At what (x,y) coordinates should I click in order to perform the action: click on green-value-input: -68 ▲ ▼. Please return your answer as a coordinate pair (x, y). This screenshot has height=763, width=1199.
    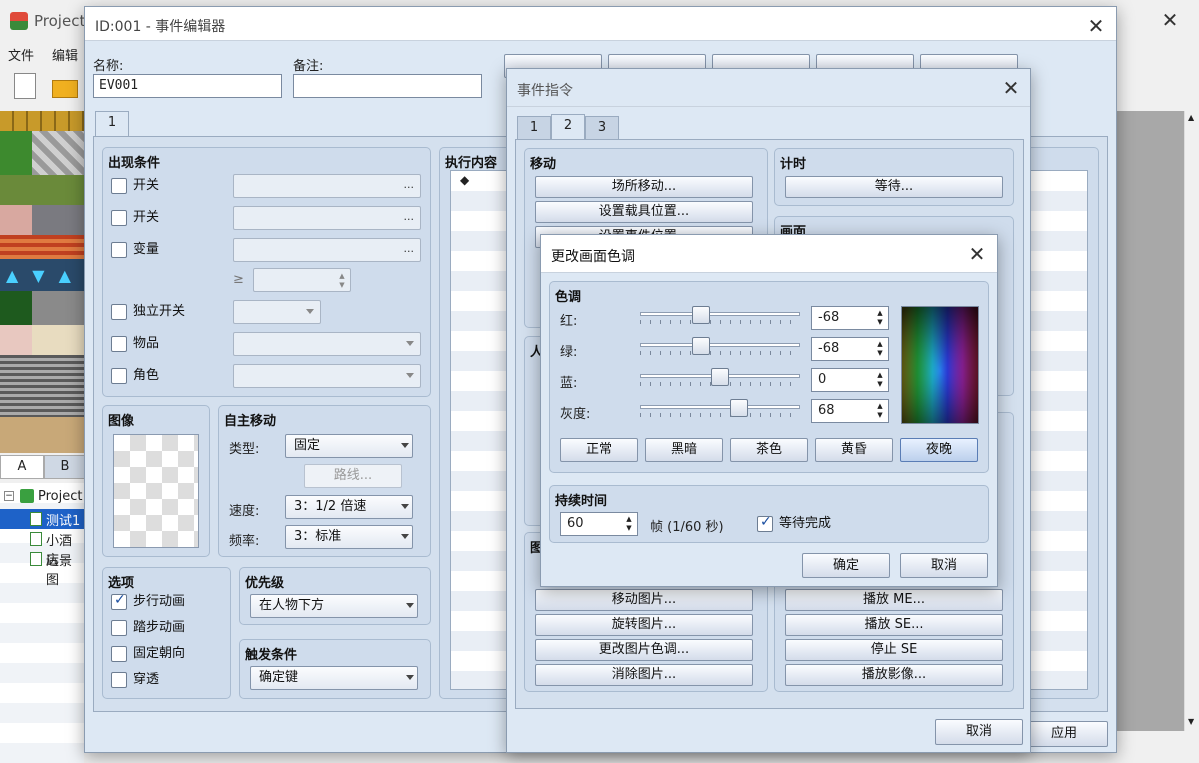
    Looking at the image, I should click on (850, 349).